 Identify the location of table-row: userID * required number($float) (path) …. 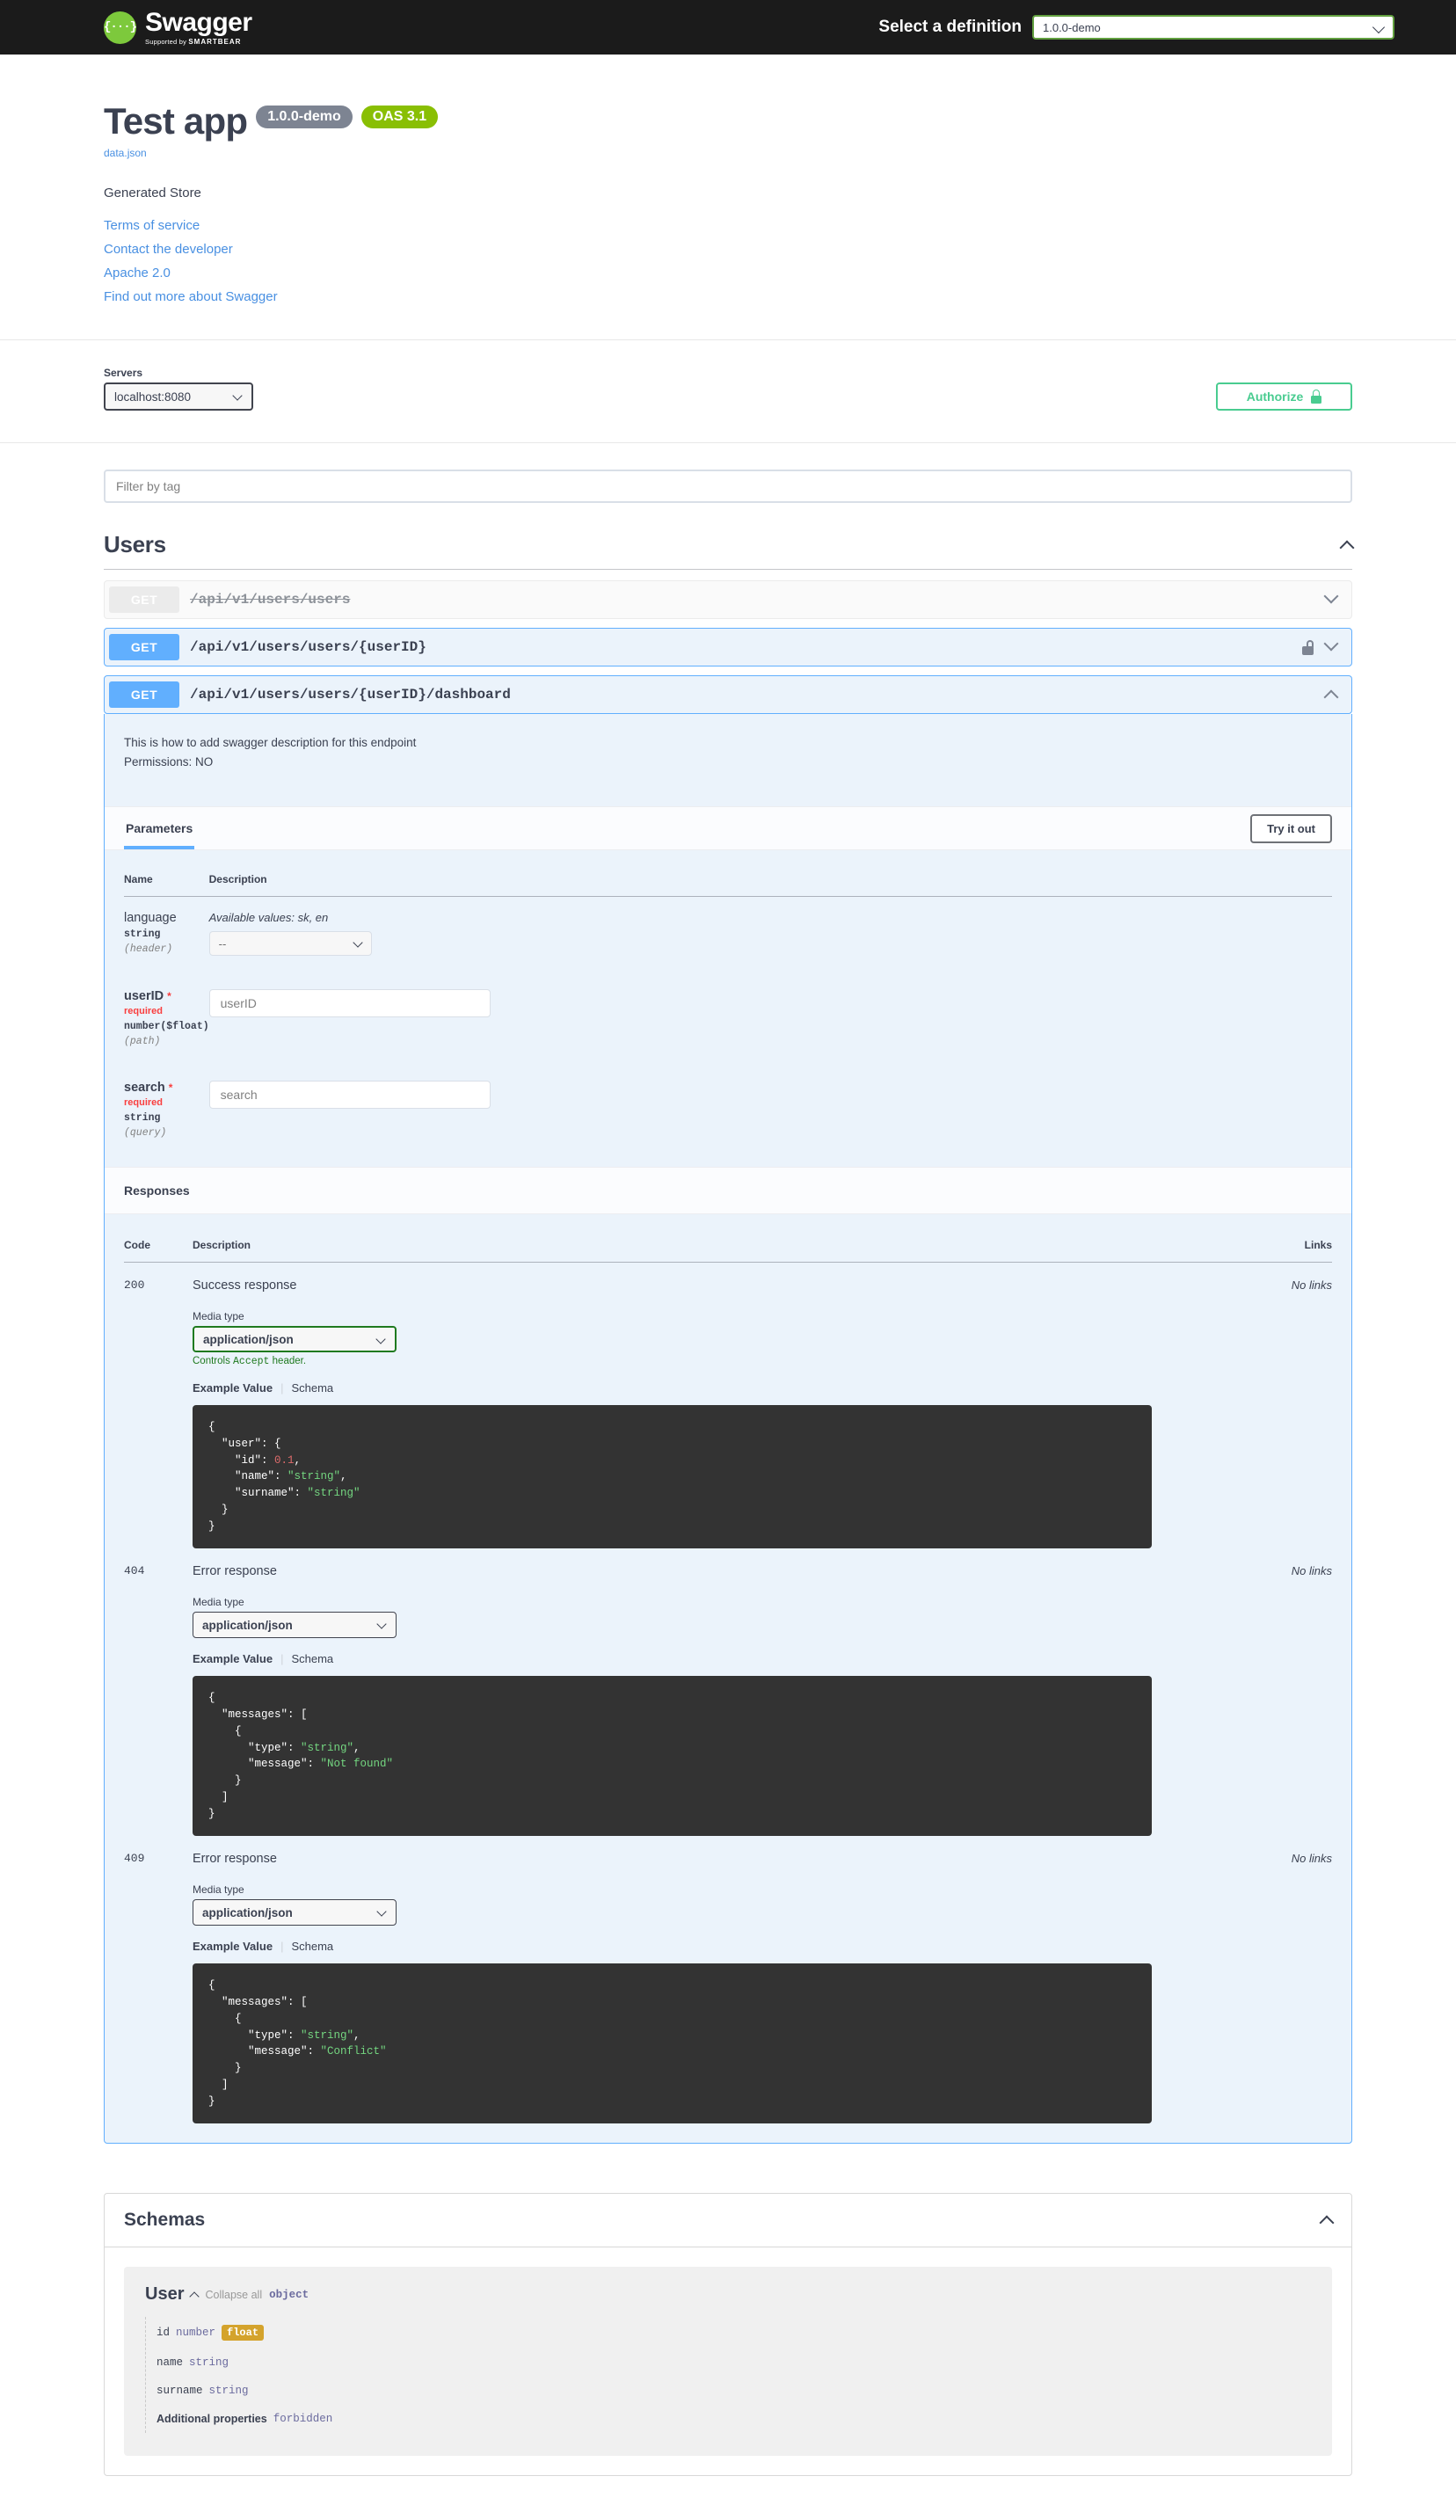
(728, 1021).